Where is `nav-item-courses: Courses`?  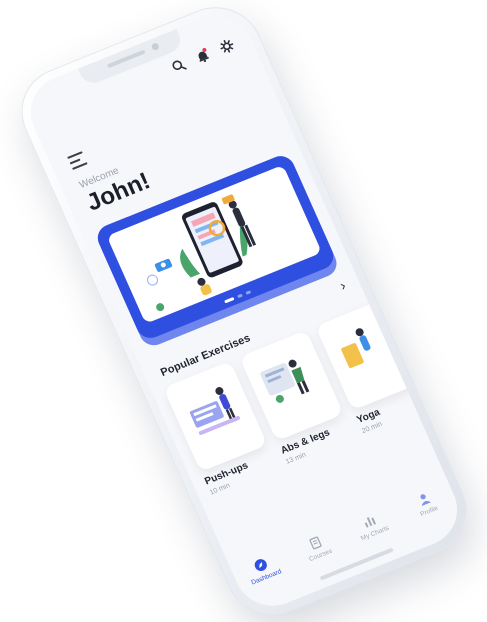
nav-item-courses: Courses is located at coordinates (317, 547).